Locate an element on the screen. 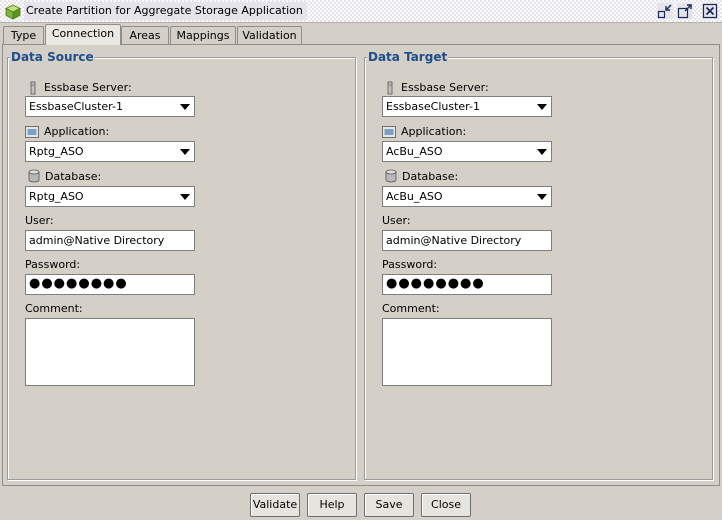 The width and height of the screenshot is (722, 520). source-comment-textarea is located at coordinates (110, 352).